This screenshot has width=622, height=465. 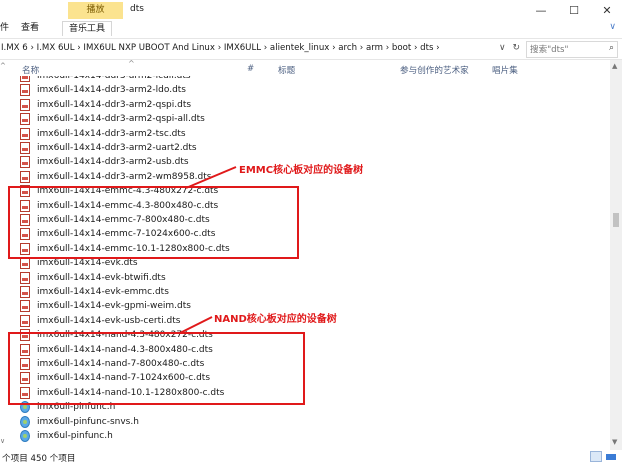 I want to click on vertical-scrollbar: ▲ ▼, so click(x=616, y=255).